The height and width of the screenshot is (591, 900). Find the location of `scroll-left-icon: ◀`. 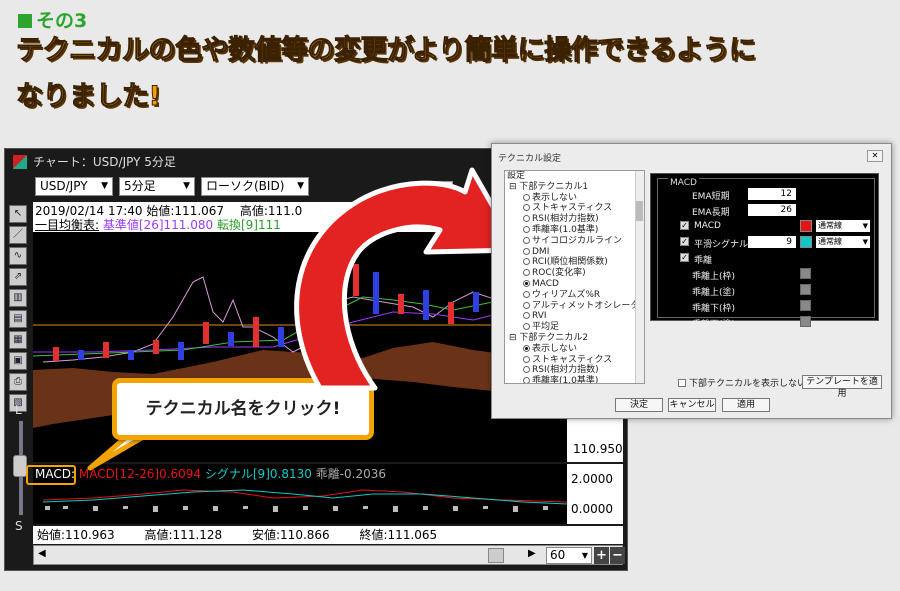

scroll-left-icon: ◀ is located at coordinates (42, 553).